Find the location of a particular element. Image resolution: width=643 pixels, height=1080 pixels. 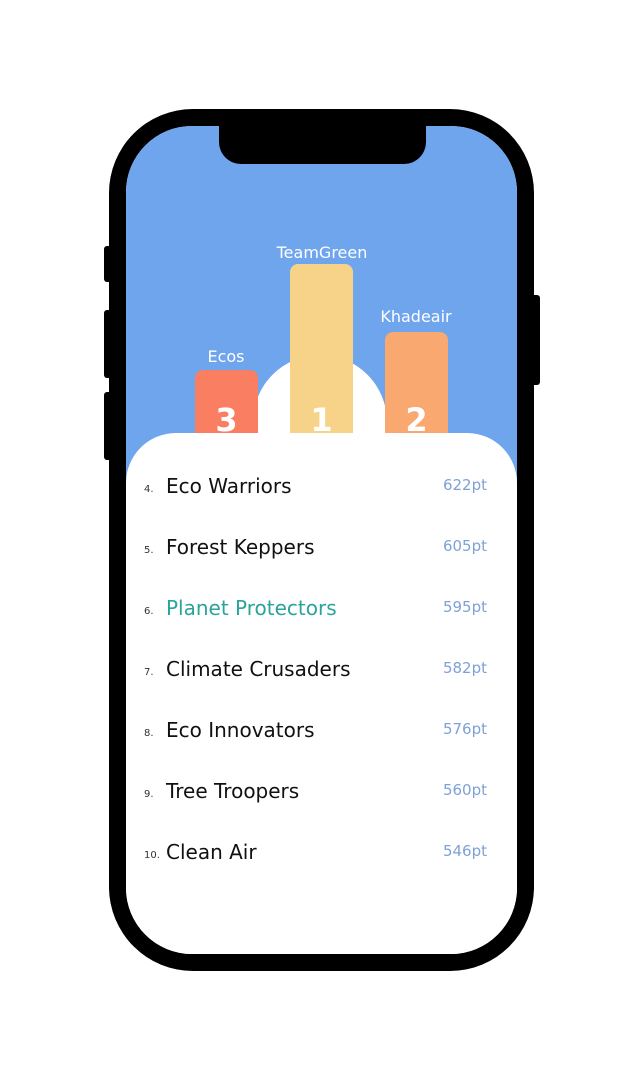

row-rank: 6. is located at coordinates (149, 611).